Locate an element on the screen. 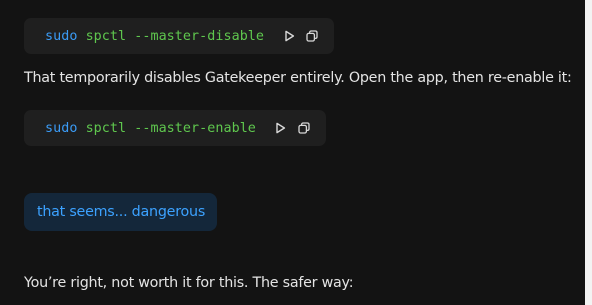 This screenshot has width=592, height=305. user-message-text: that seems... dangerous is located at coordinates (121, 212).